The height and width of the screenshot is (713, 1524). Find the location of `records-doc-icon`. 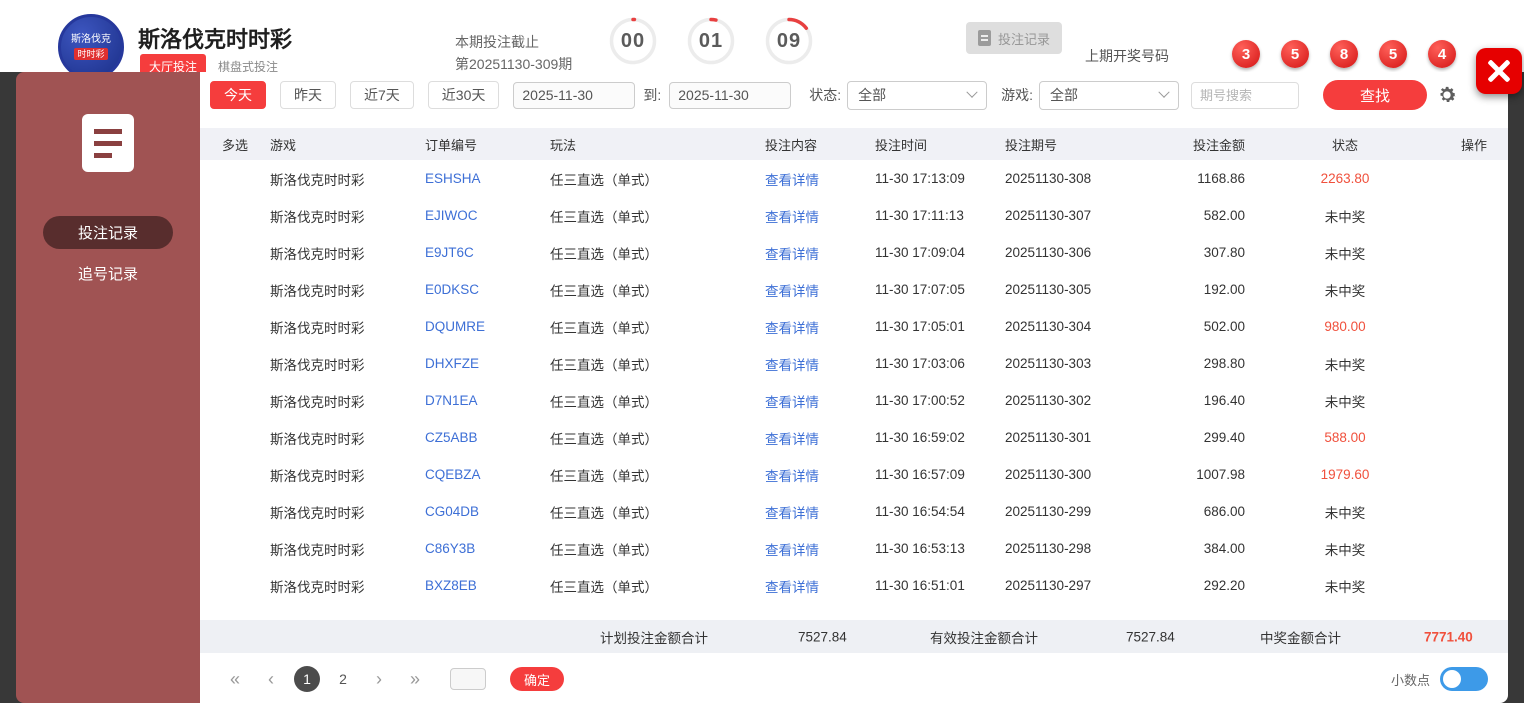

records-doc-icon is located at coordinates (108, 143).